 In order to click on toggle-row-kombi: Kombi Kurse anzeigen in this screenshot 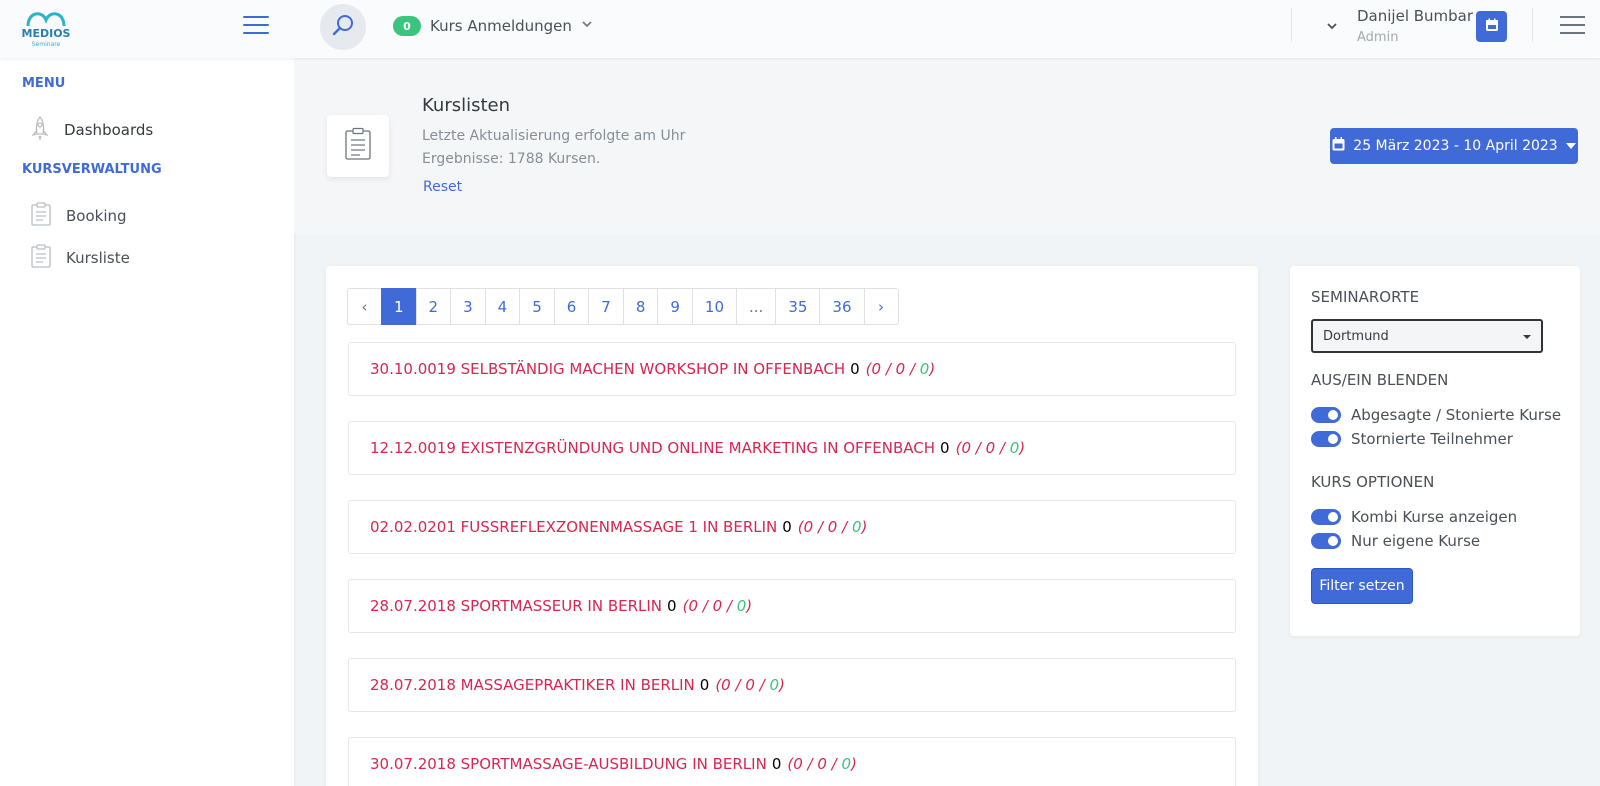, I will do `click(1414, 517)`.